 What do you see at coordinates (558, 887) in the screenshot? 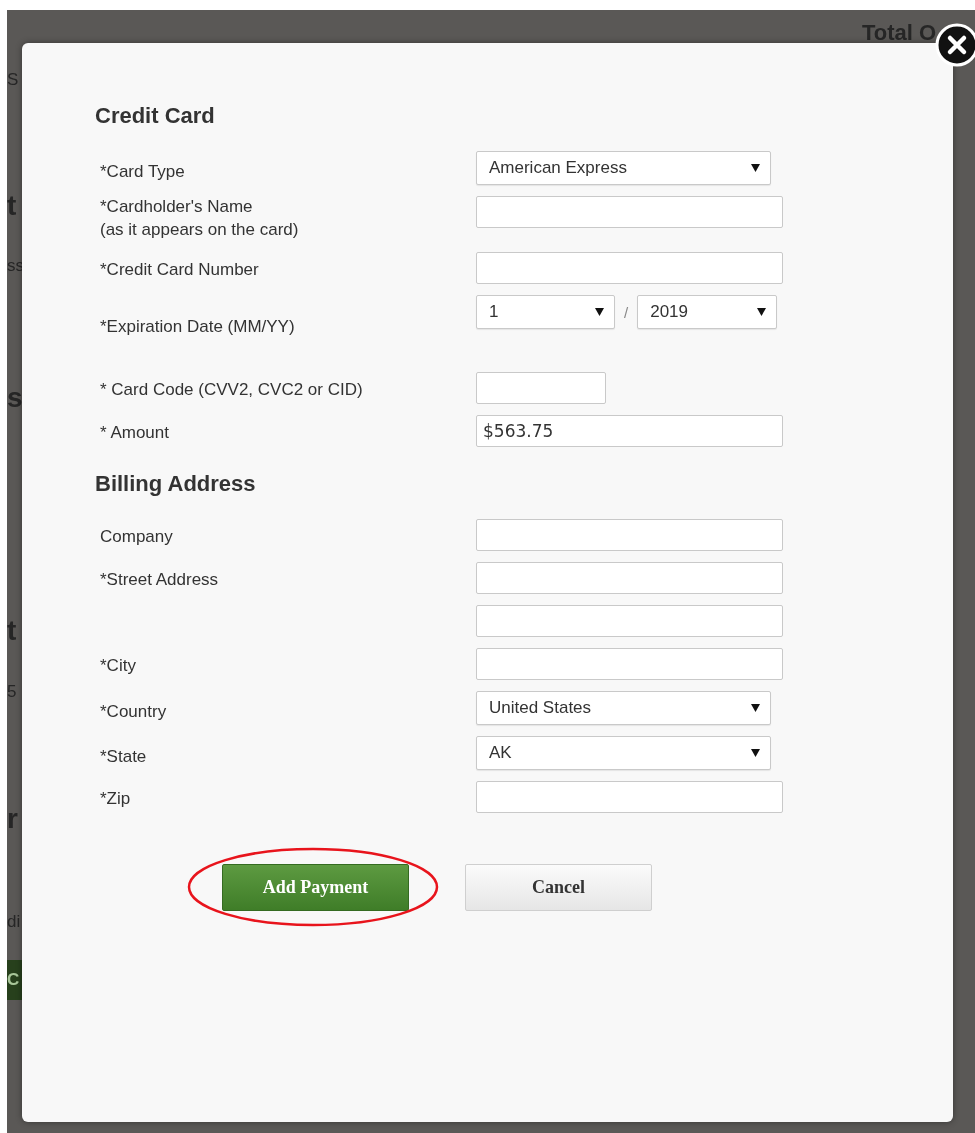
I see `cancel-button: Cancel` at bounding box center [558, 887].